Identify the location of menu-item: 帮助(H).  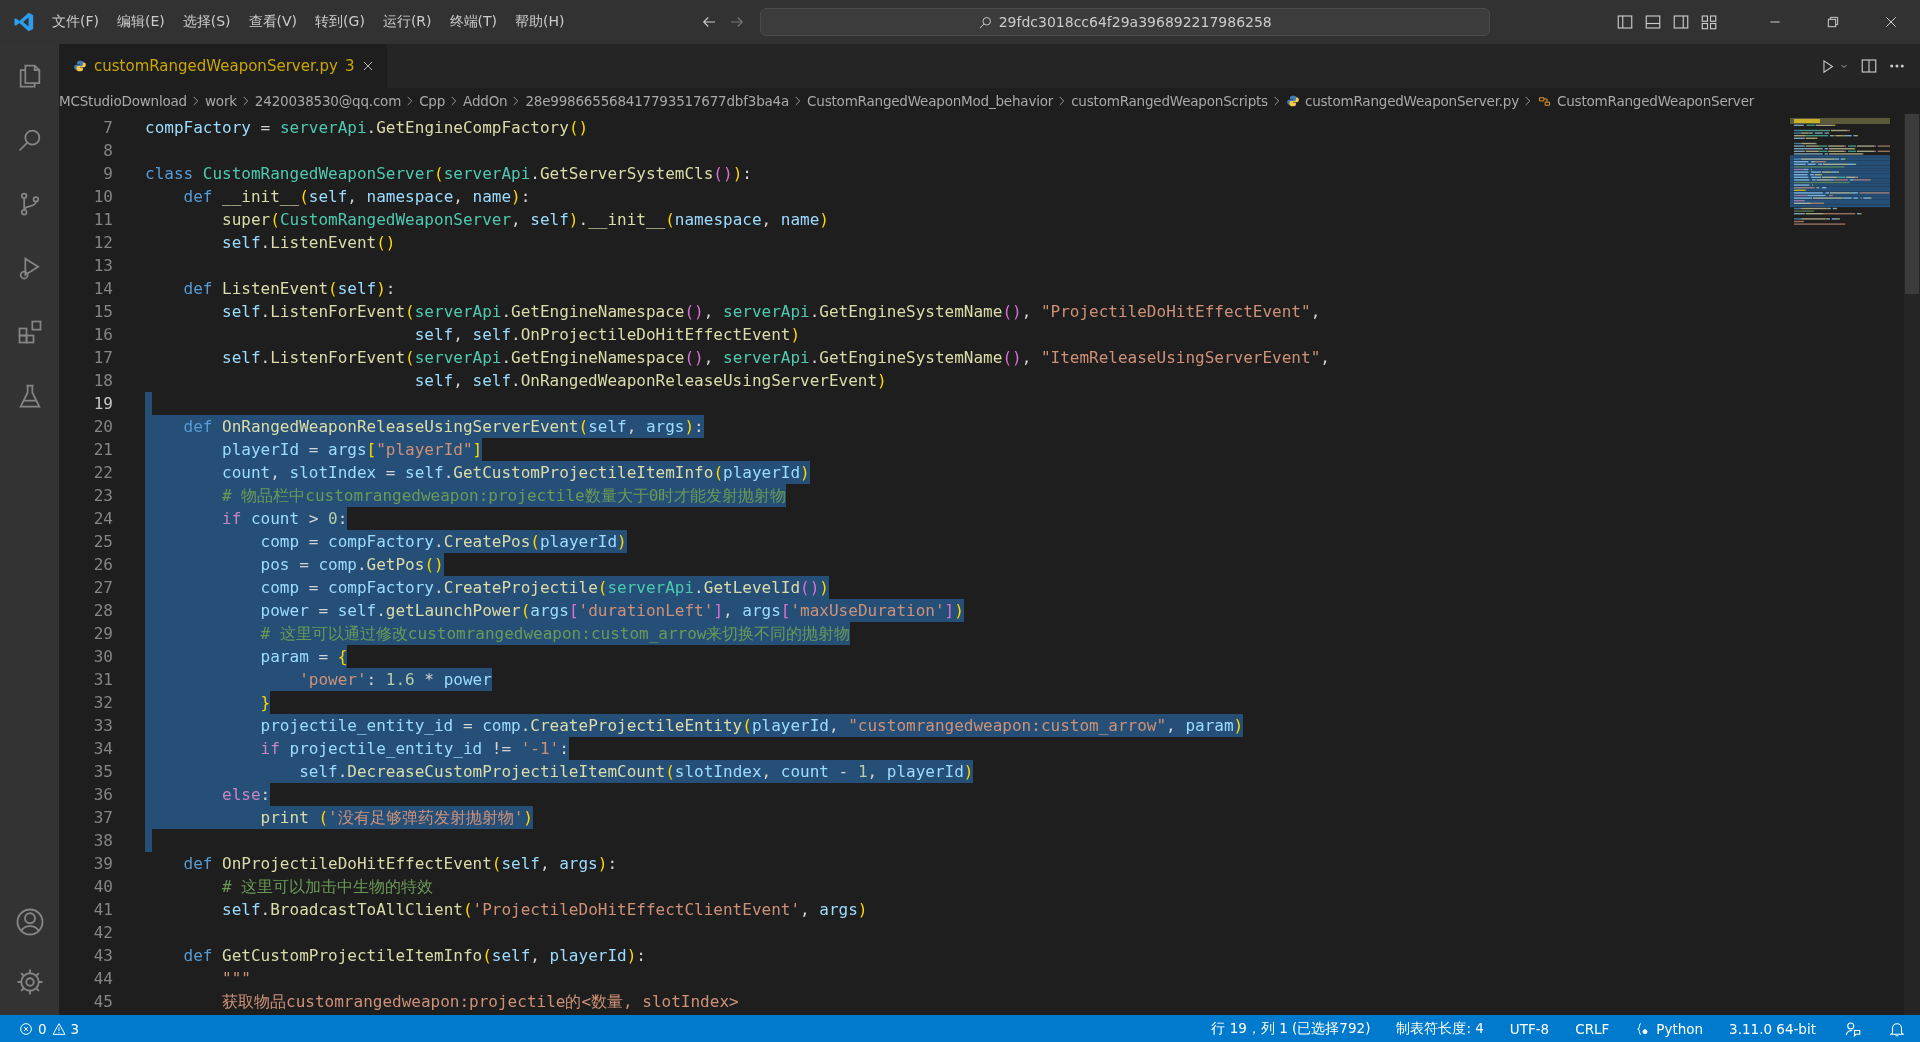
(540, 22).